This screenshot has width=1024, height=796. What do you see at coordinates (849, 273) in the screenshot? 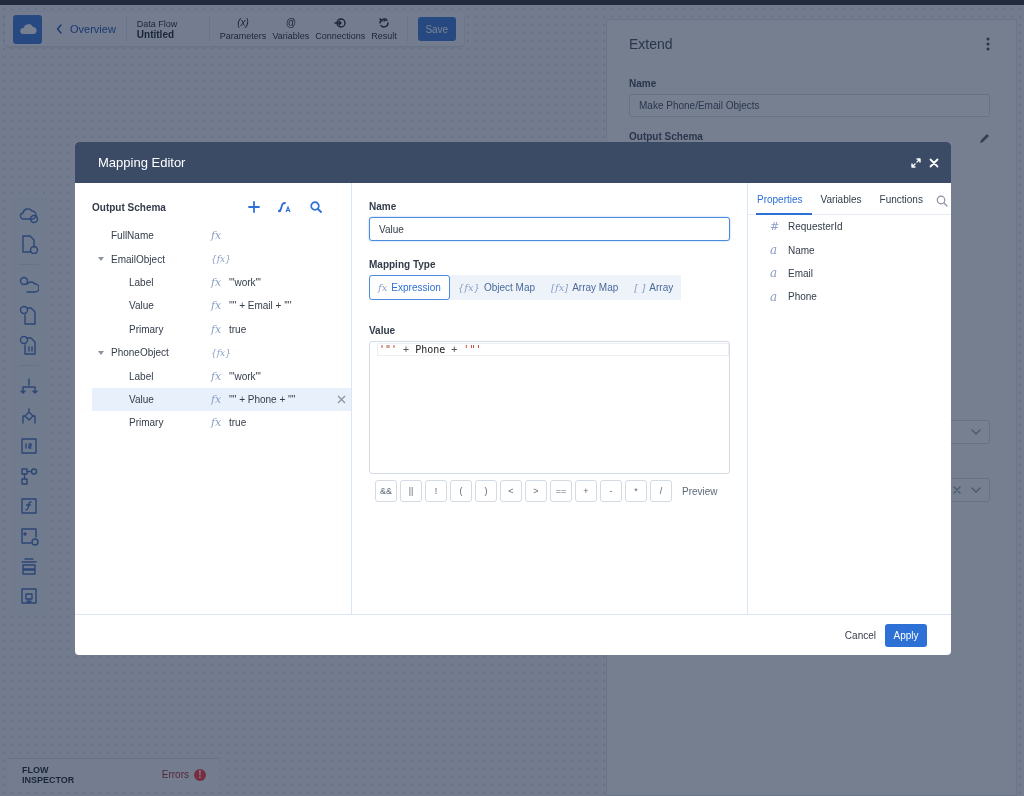
I see `property-item: a Email` at bounding box center [849, 273].